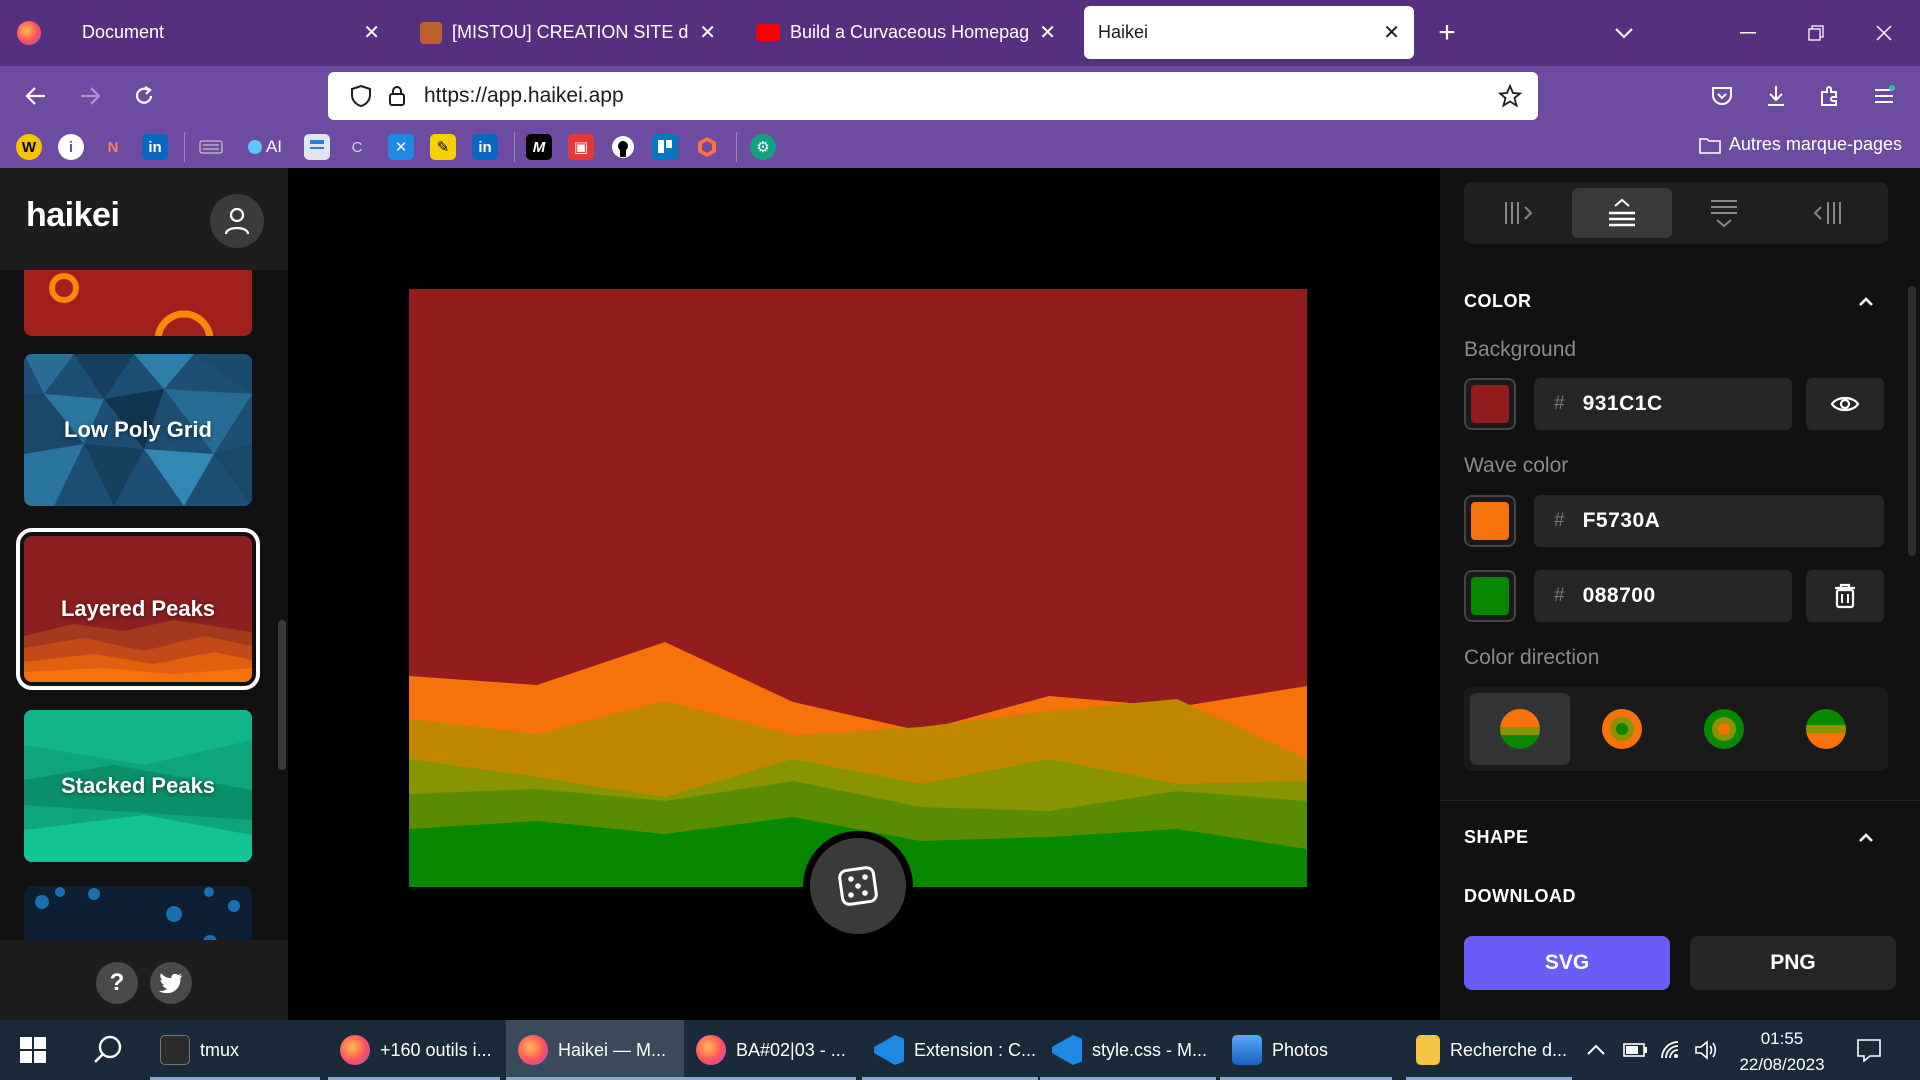  I want to click on bookmark-bus-icon: ▣, so click(581, 147).